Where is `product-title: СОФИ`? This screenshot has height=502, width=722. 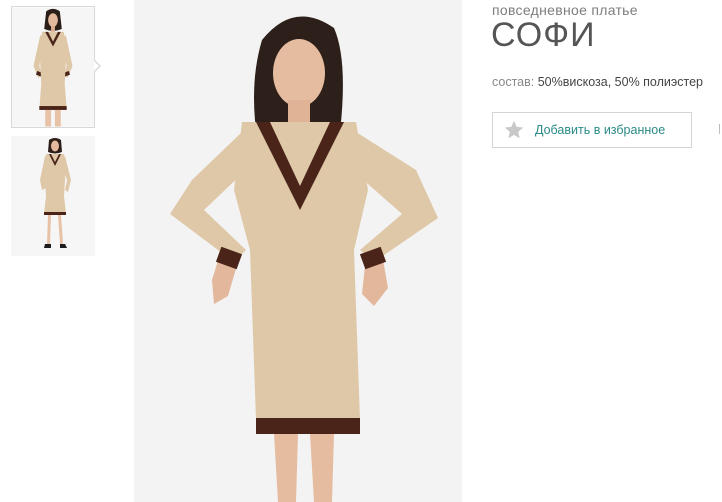
product-title: СОФИ is located at coordinates (543, 35).